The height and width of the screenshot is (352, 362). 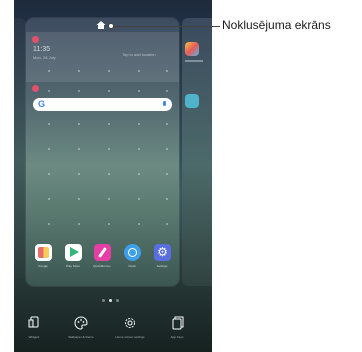 I want to click on quickmemo-icon, so click(x=102, y=252).